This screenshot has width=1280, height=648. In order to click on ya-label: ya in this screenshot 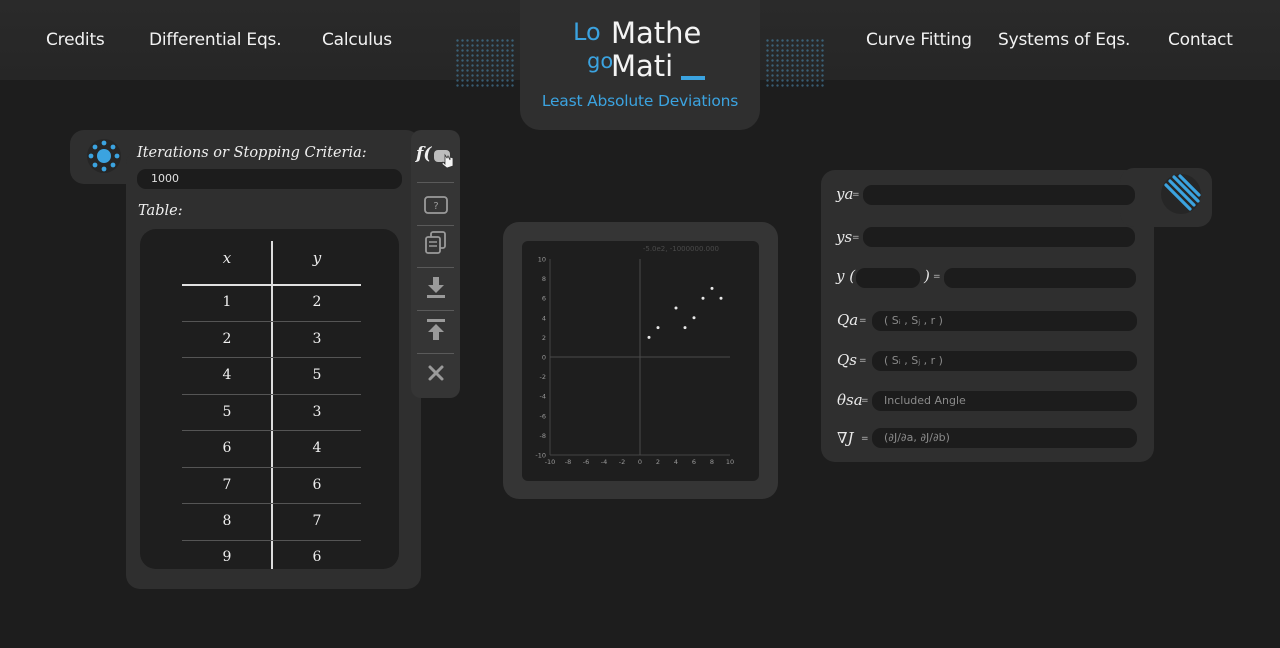, I will do `click(844, 194)`.